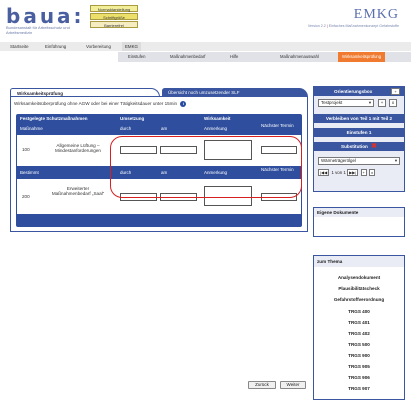  Describe the element at coordinates (363, 26) in the screenshot. I see `brand-description: Einfaches Maßnahmenkonzept Gefahrstoffe` at that location.